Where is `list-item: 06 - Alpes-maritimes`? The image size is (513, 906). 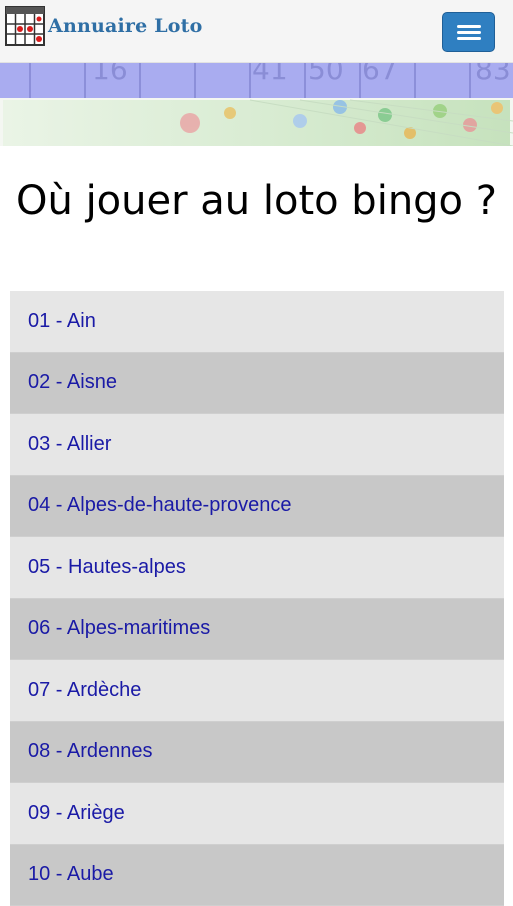 list-item: 06 - Alpes-maritimes is located at coordinates (257, 630).